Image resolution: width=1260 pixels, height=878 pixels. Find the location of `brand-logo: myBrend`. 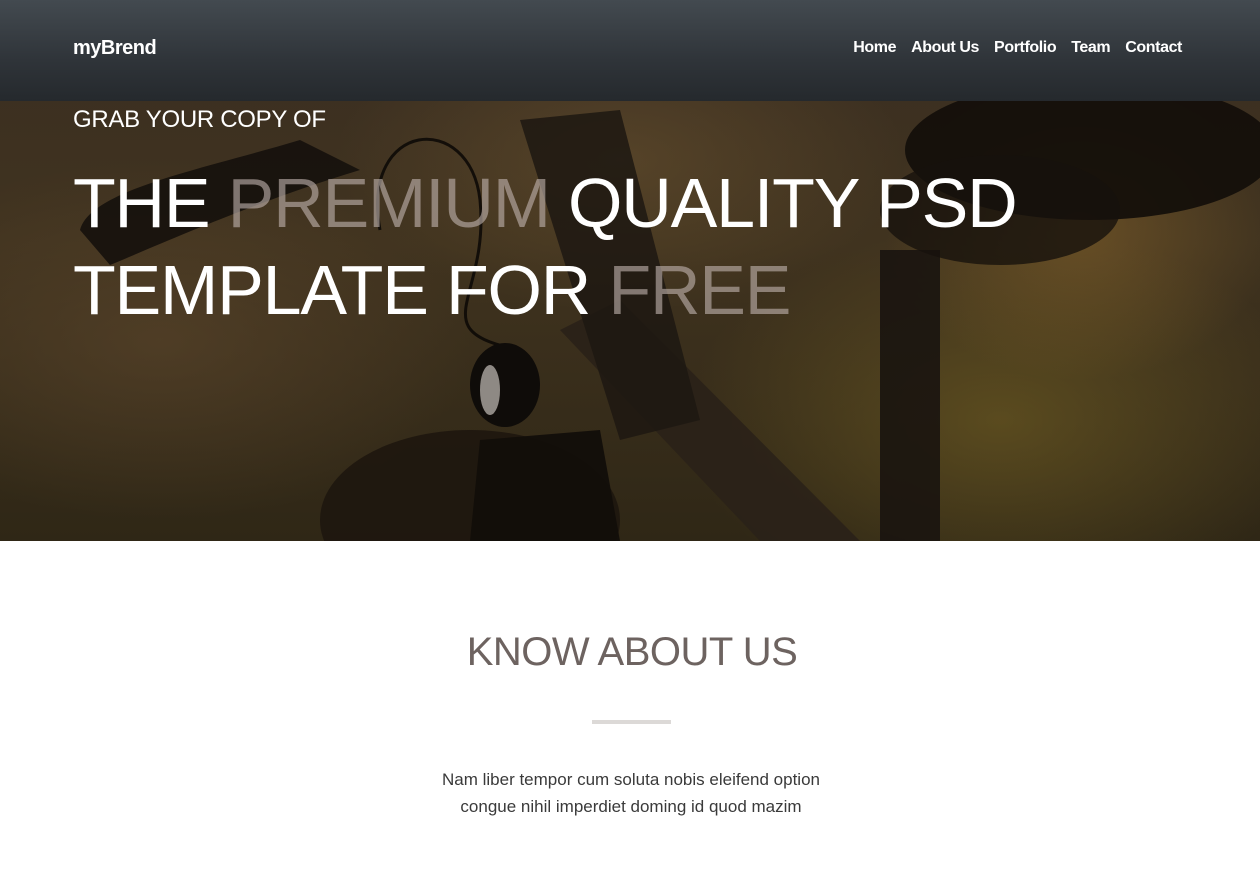

brand-logo: myBrend is located at coordinates (115, 48).